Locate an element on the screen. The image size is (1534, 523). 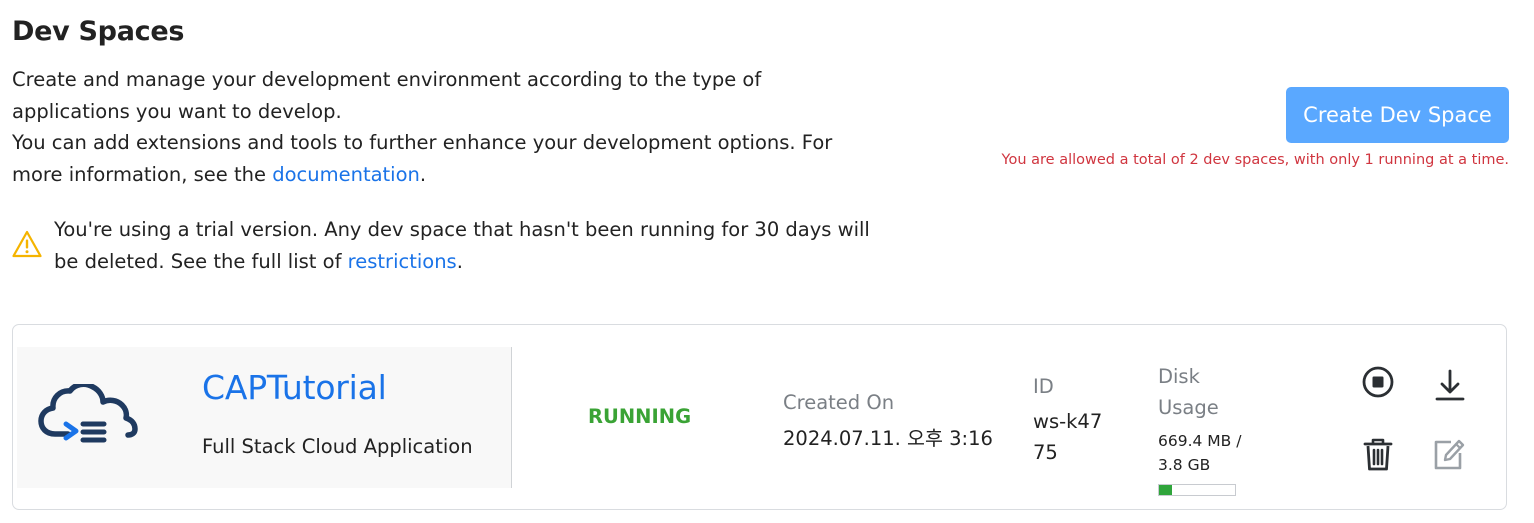
edit-icon is located at coordinates (1449, 454).